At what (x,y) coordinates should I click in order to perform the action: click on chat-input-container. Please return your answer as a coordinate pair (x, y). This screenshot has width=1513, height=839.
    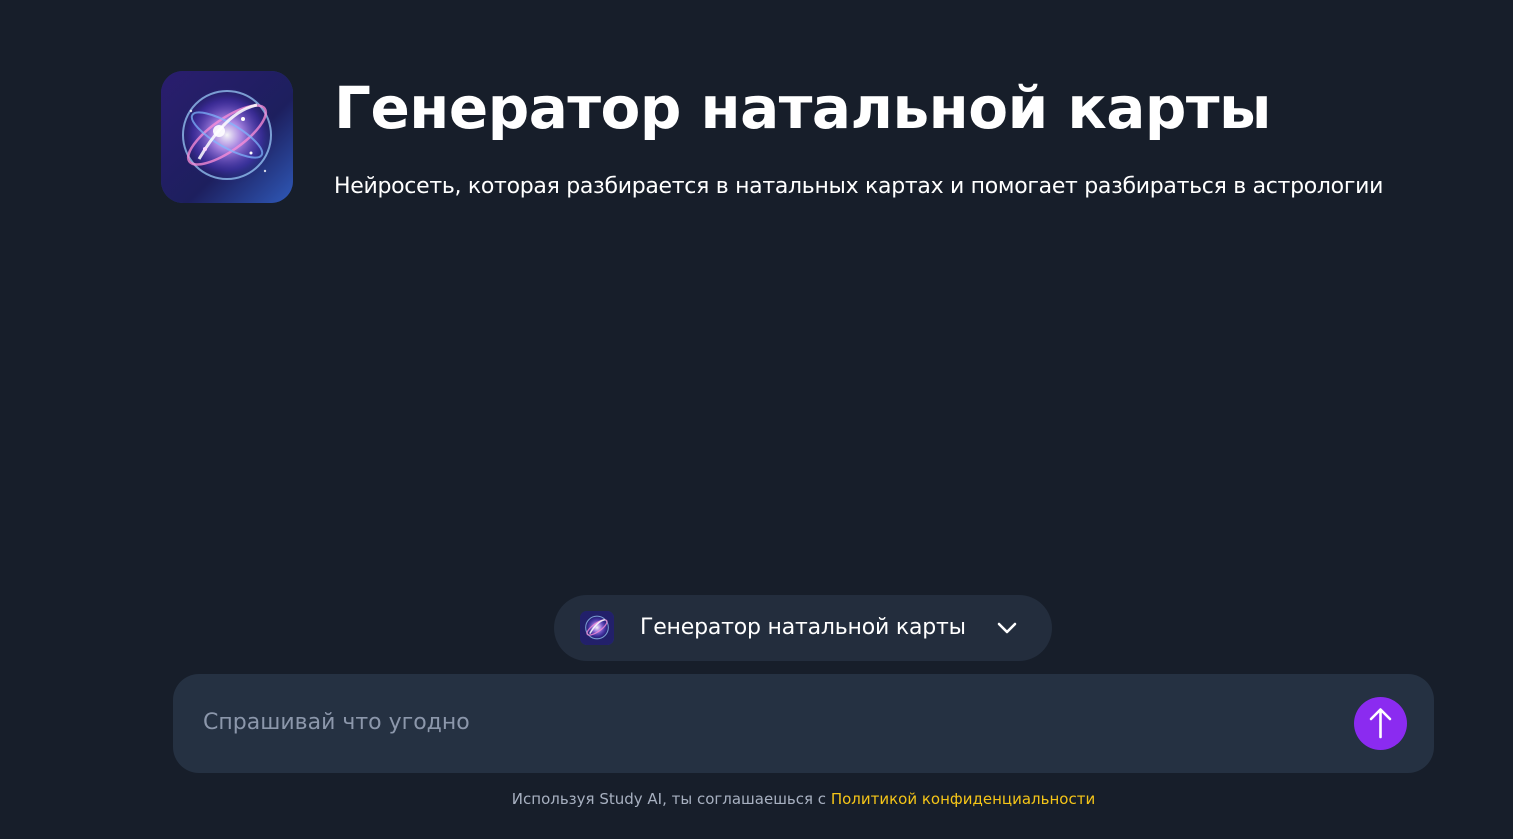
    Looking at the image, I should click on (803, 723).